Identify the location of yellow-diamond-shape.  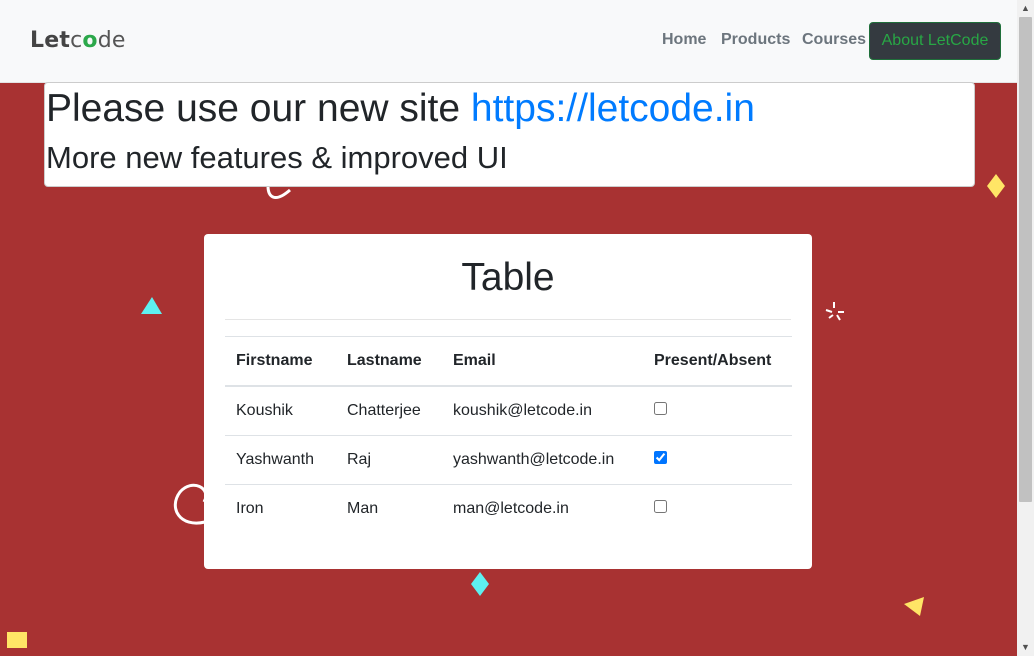
(996, 186).